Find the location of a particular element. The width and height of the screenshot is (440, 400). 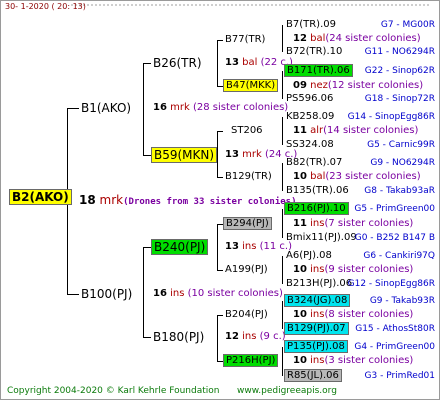

info-g4-10: 10 bal(23 sister colonies) is located at coordinates (357, 176).